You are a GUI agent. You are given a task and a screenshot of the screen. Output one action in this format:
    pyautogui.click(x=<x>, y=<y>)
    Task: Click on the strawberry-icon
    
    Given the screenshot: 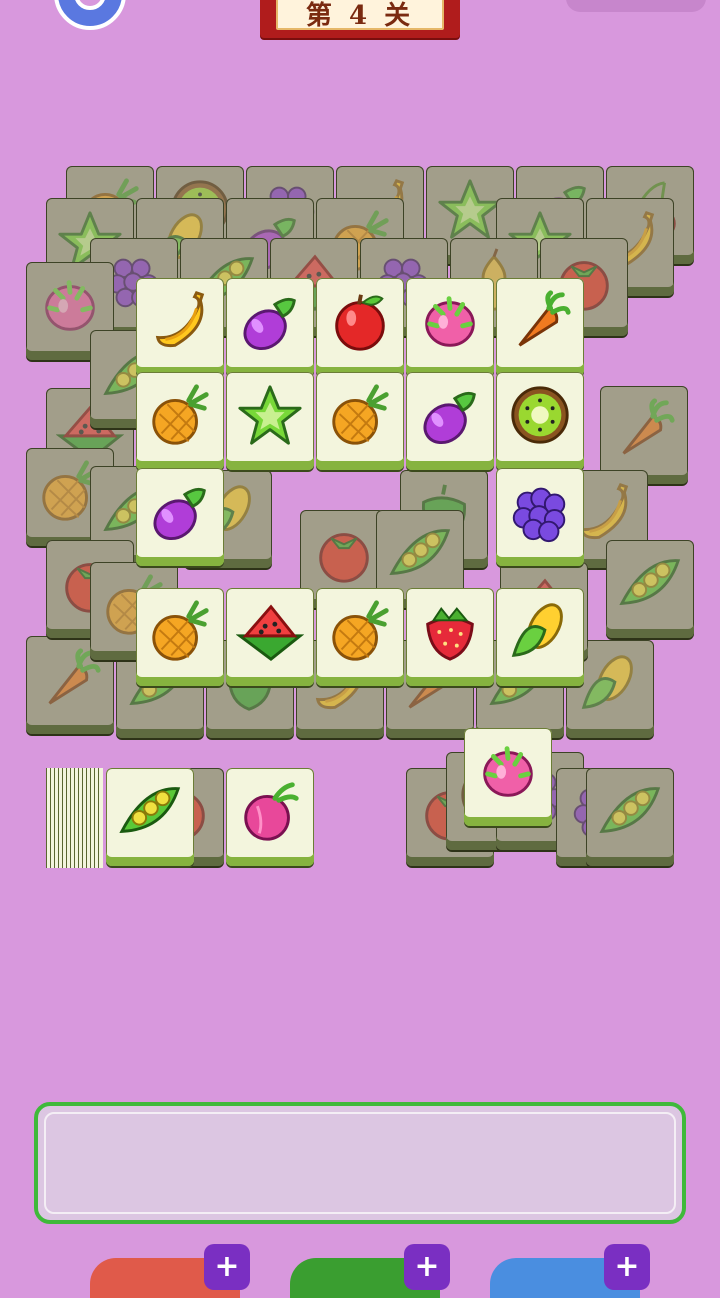 What is the action you would take?
    pyautogui.click(x=450, y=631)
    